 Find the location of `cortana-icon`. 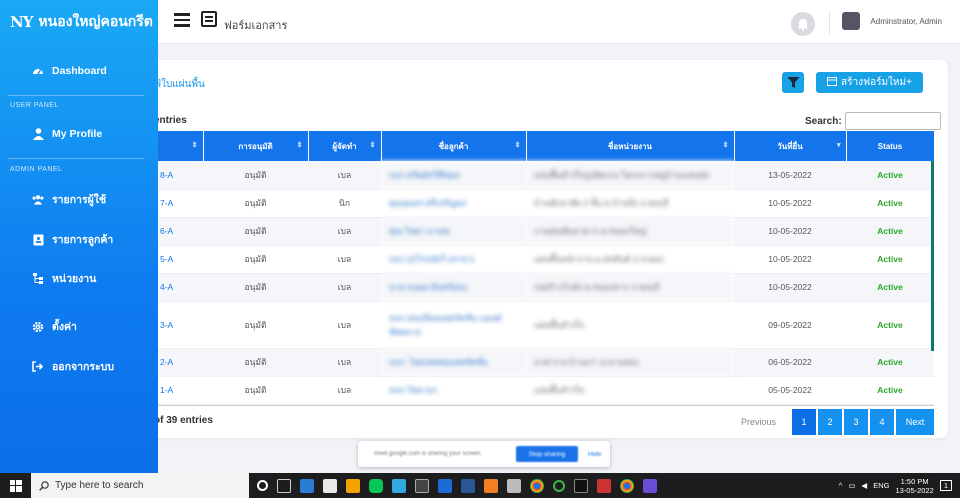

cortana-icon is located at coordinates (262, 485).